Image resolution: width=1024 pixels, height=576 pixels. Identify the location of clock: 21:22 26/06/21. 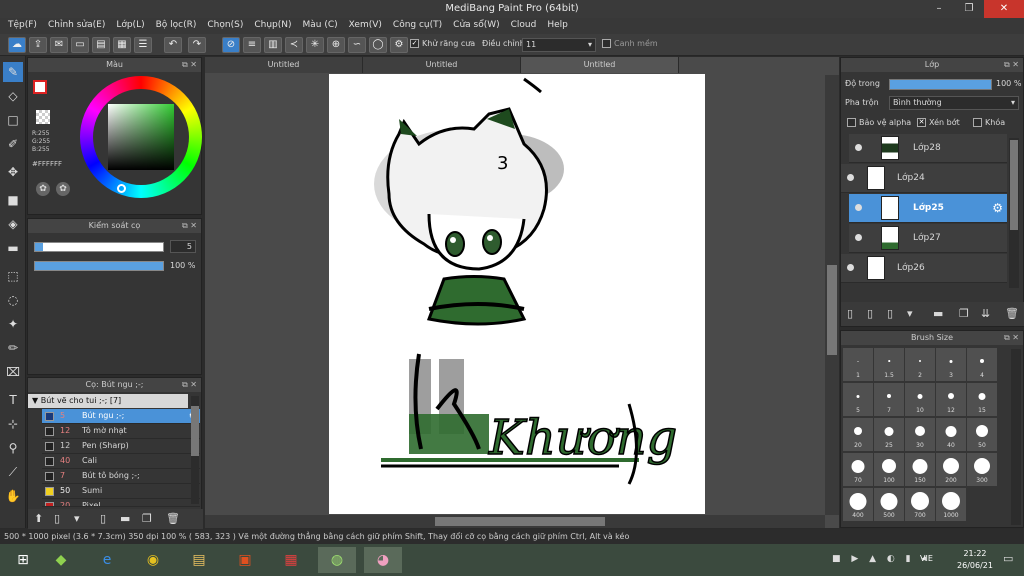
(975, 560).